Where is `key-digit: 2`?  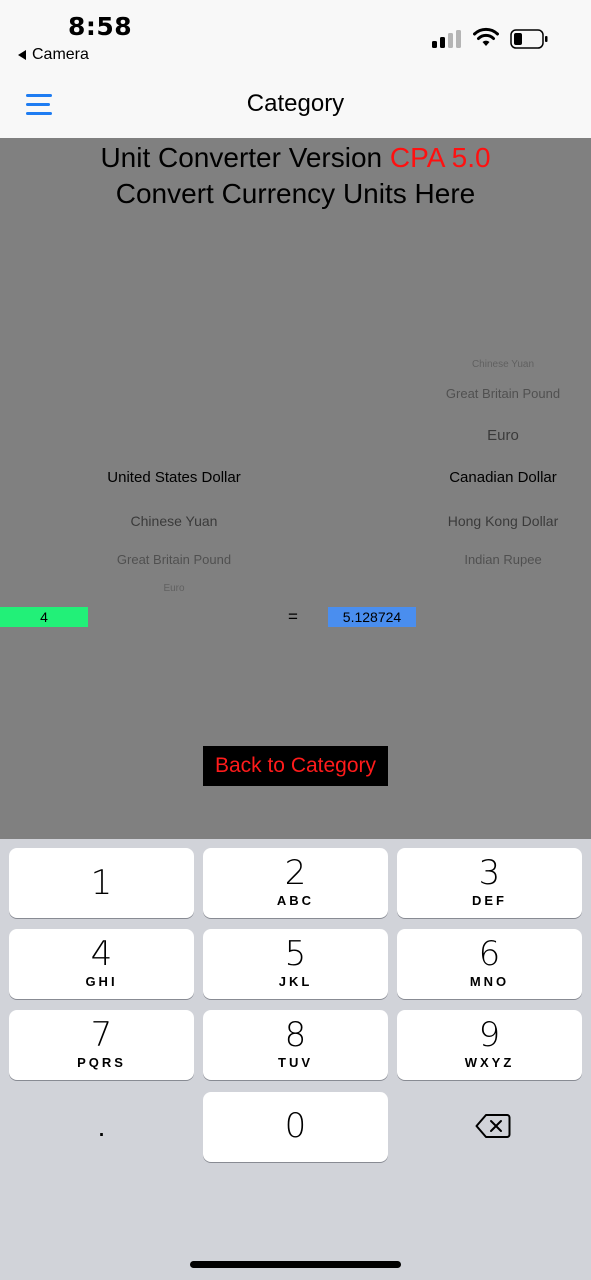 key-digit: 2 is located at coordinates (295, 873).